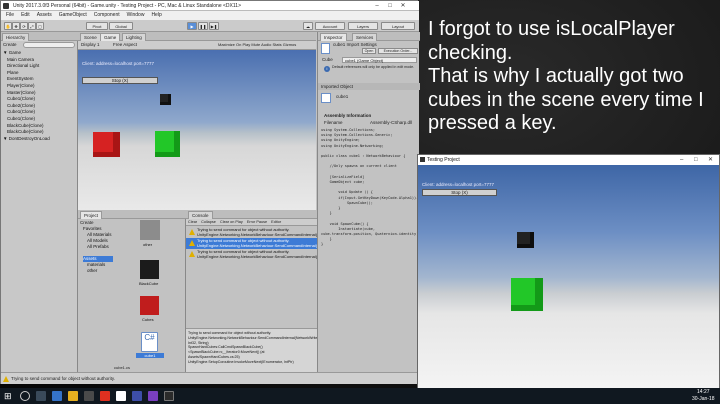 The image size is (720, 404). Describe the element at coordinates (696, 160) in the screenshot. I see `game-maximize-icon: □` at that location.